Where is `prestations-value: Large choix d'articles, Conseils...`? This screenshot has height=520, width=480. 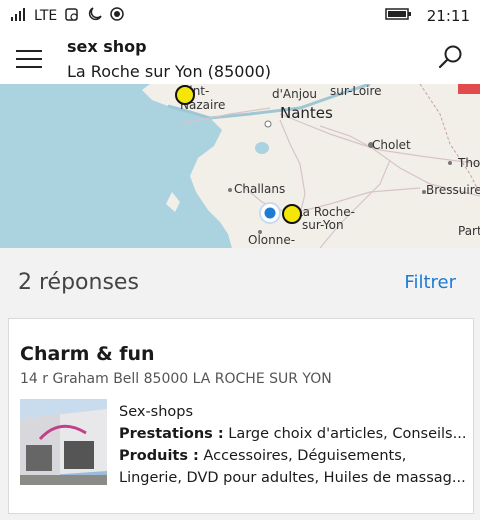 prestations-value: Large choix d'articles, Conseils... is located at coordinates (345, 434).